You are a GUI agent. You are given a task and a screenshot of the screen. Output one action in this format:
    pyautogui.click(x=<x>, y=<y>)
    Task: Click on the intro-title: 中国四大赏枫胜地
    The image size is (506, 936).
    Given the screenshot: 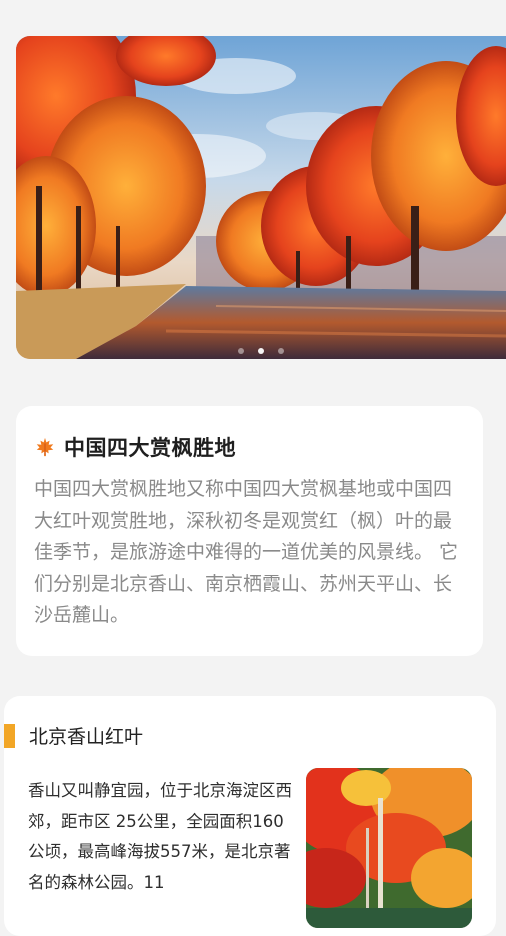 What is the action you would take?
    pyautogui.click(x=150, y=448)
    